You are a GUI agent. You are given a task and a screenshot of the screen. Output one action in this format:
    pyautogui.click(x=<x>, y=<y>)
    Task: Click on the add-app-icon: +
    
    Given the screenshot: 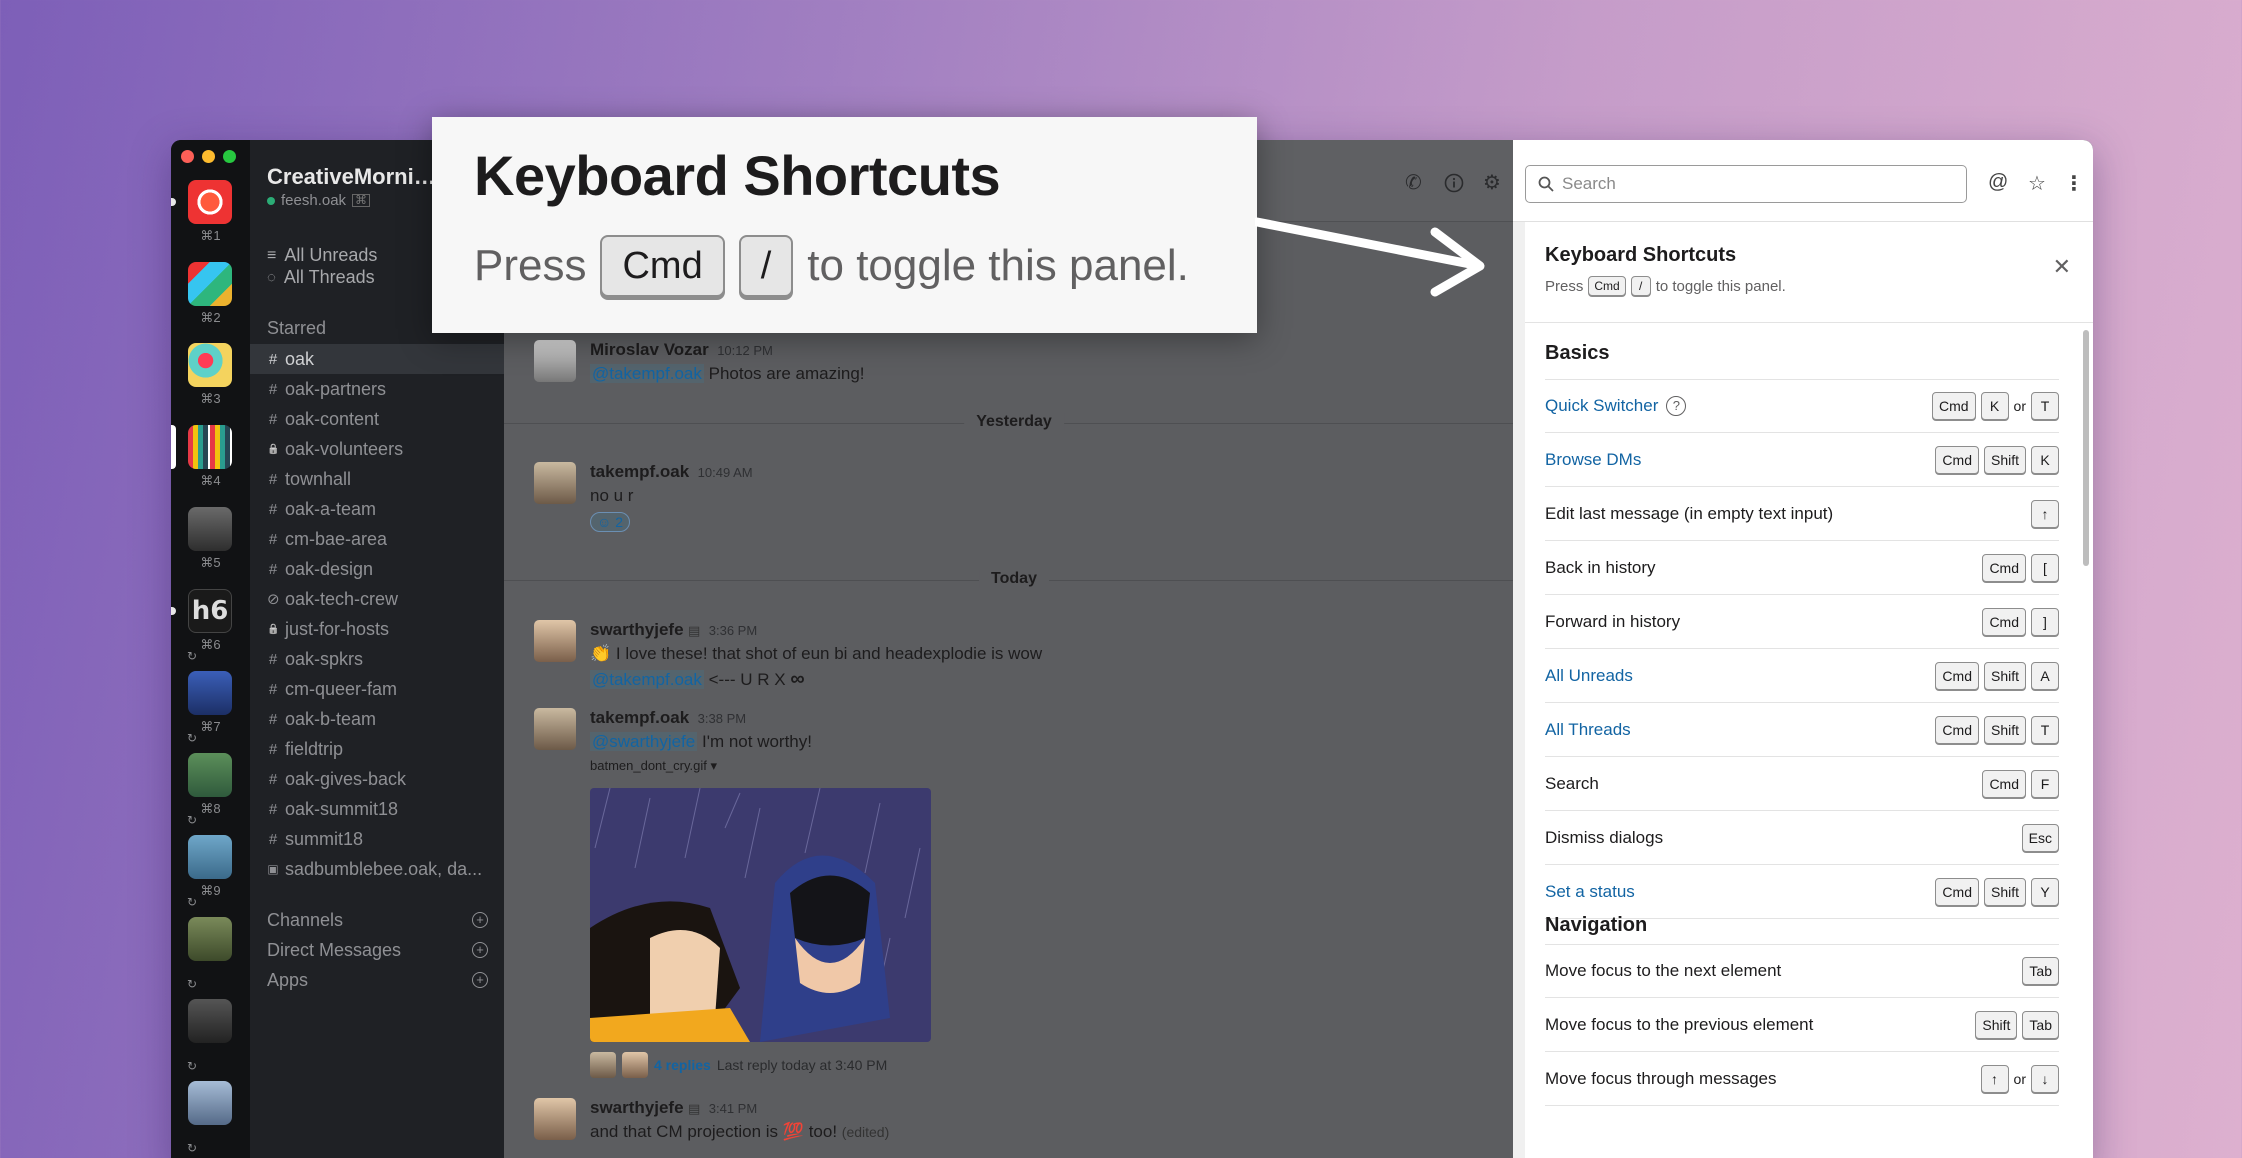 What is the action you would take?
    pyautogui.click(x=480, y=980)
    